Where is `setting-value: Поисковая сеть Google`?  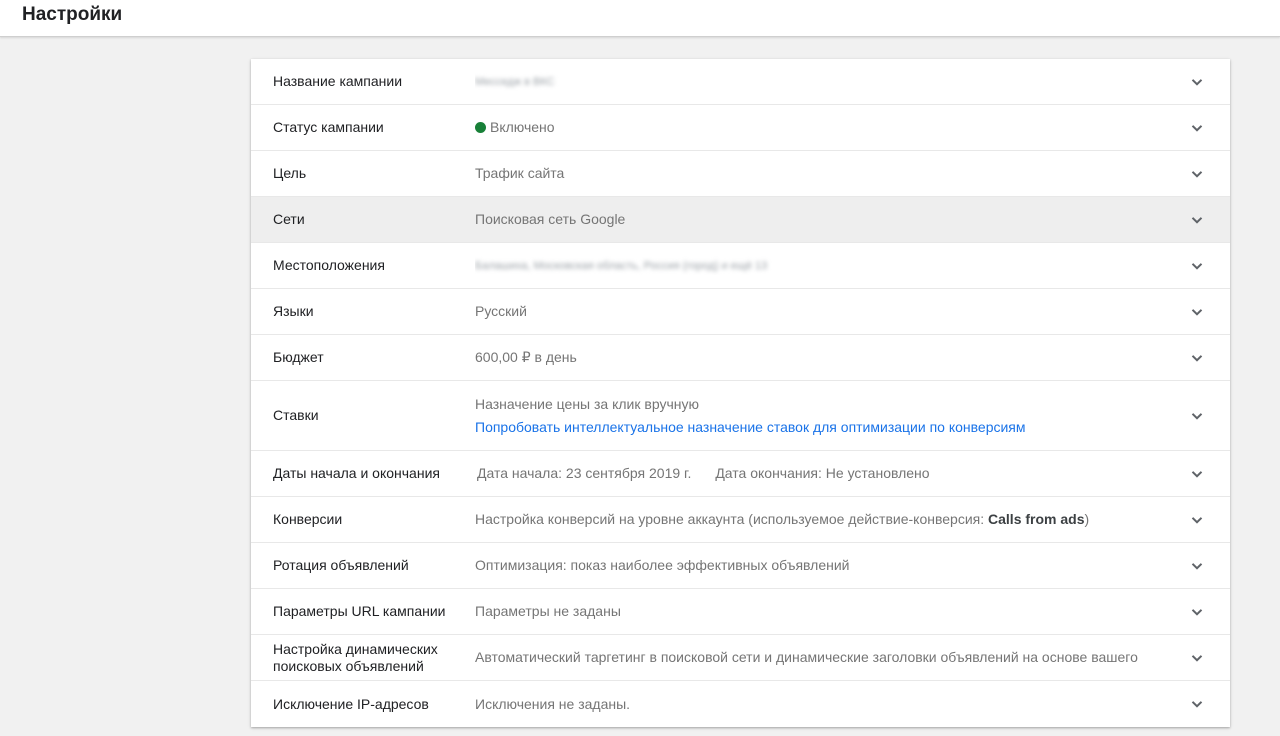
setting-value: Поисковая сеть Google is located at coordinates (550, 219).